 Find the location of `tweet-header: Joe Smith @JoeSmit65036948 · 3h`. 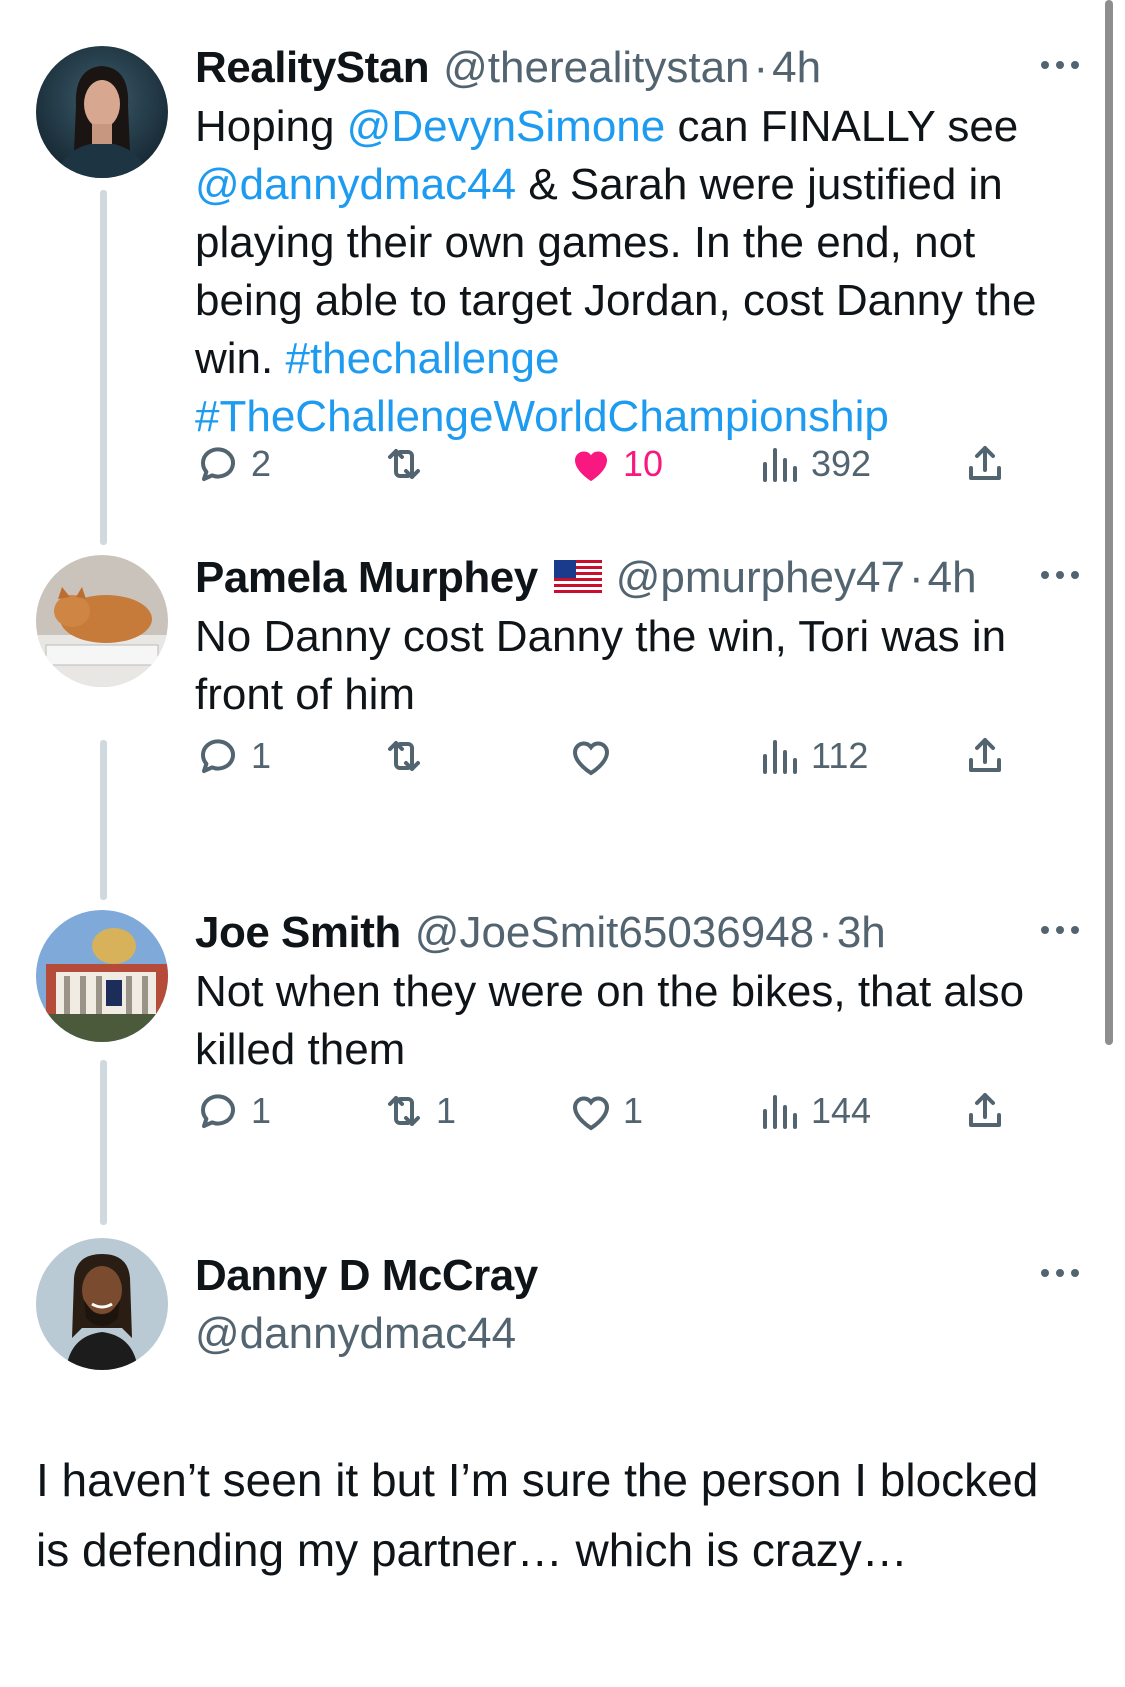

tweet-header: Joe Smith @JoeSmit65036948 · 3h is located at coordinates (640, 933).